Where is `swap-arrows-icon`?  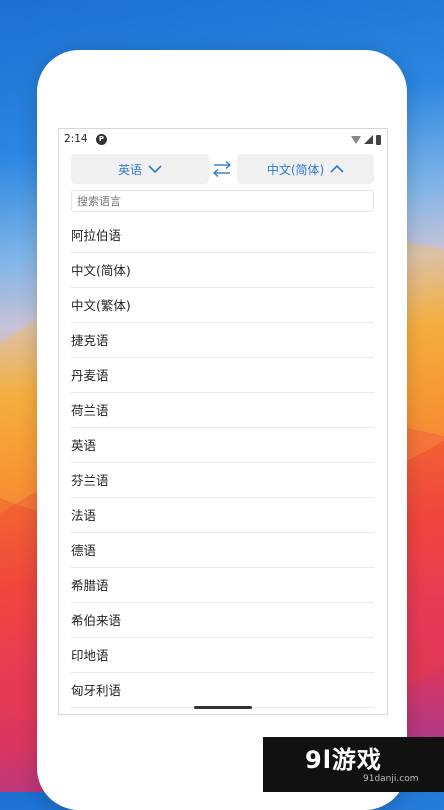
swap-arrows-icon is located at coordinates (222, 169).